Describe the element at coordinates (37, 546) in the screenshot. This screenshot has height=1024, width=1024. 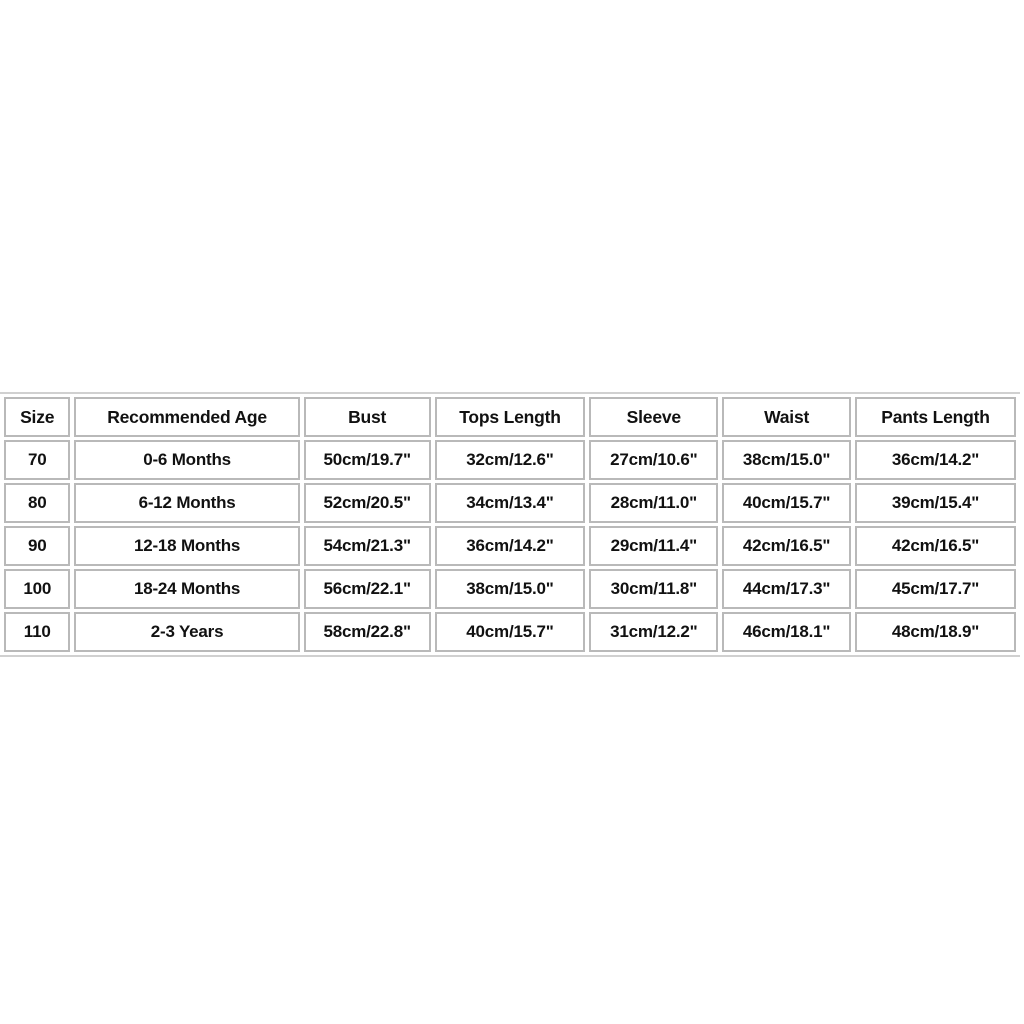
I see `cell-size: 90` at that location.